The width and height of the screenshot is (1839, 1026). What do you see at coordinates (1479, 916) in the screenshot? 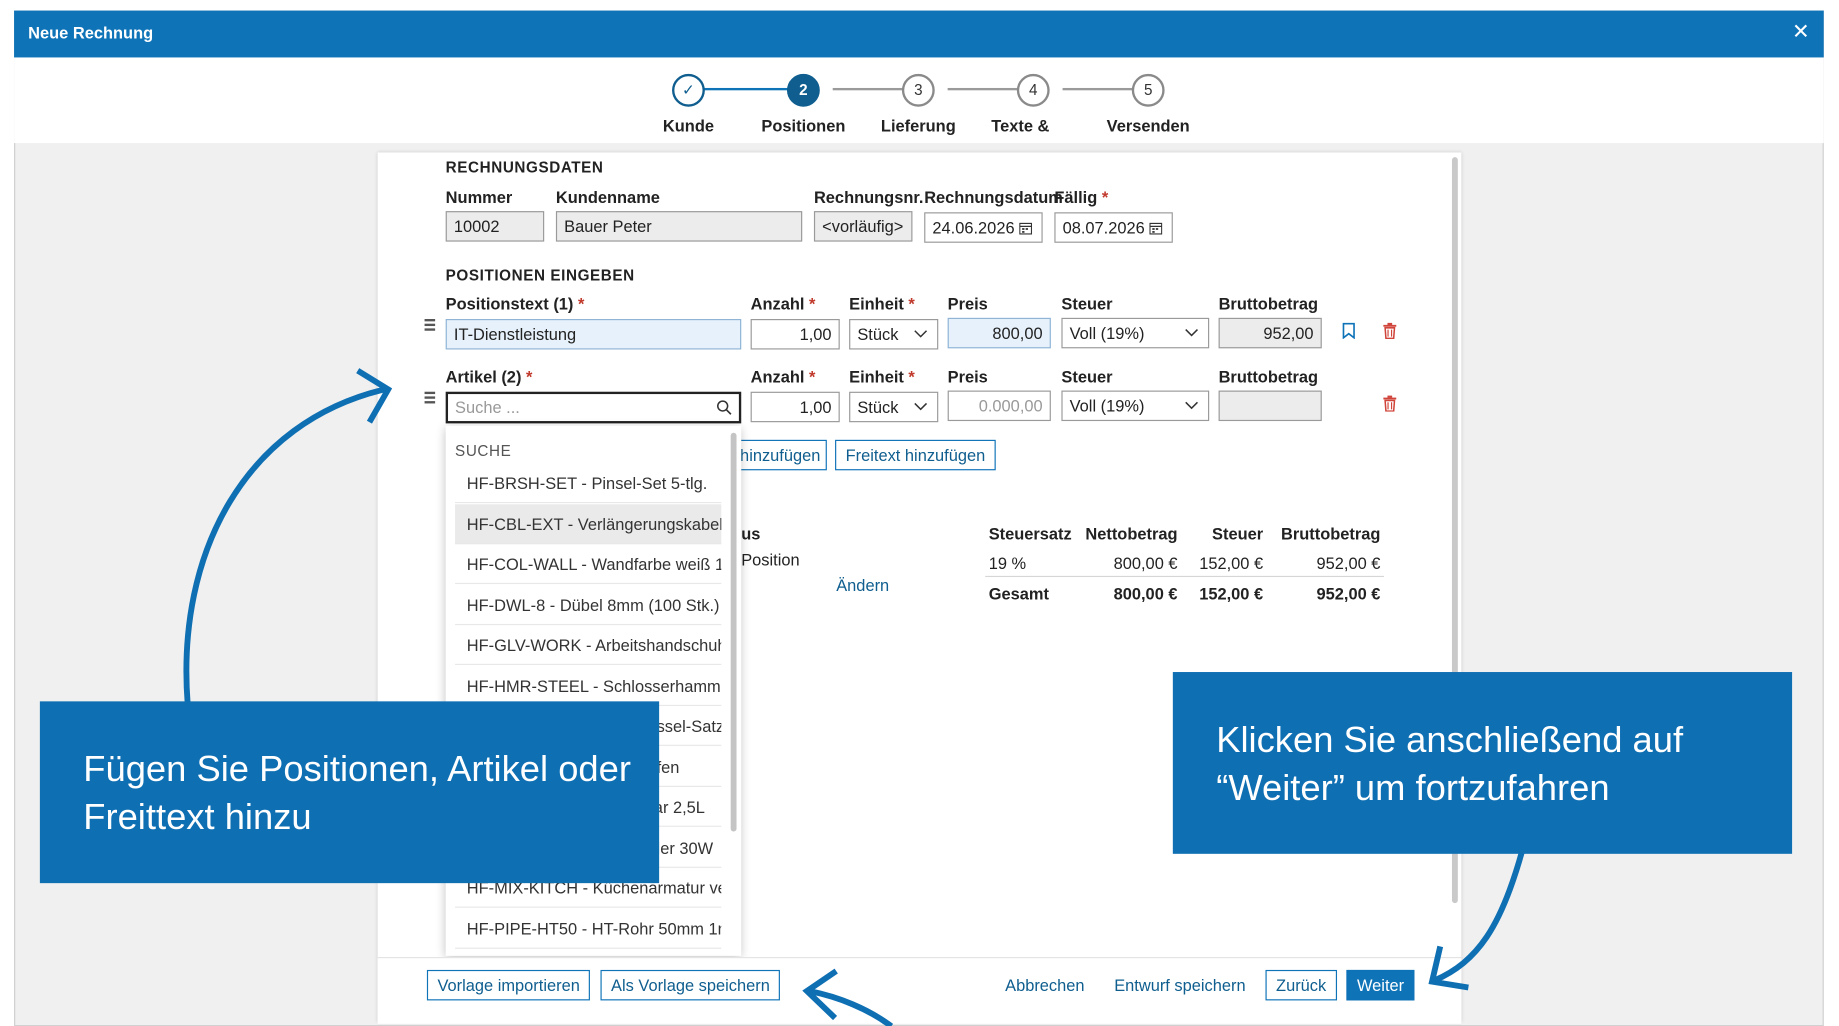
I see `arrow-to-weiter` at bounding box center [1479, 916].